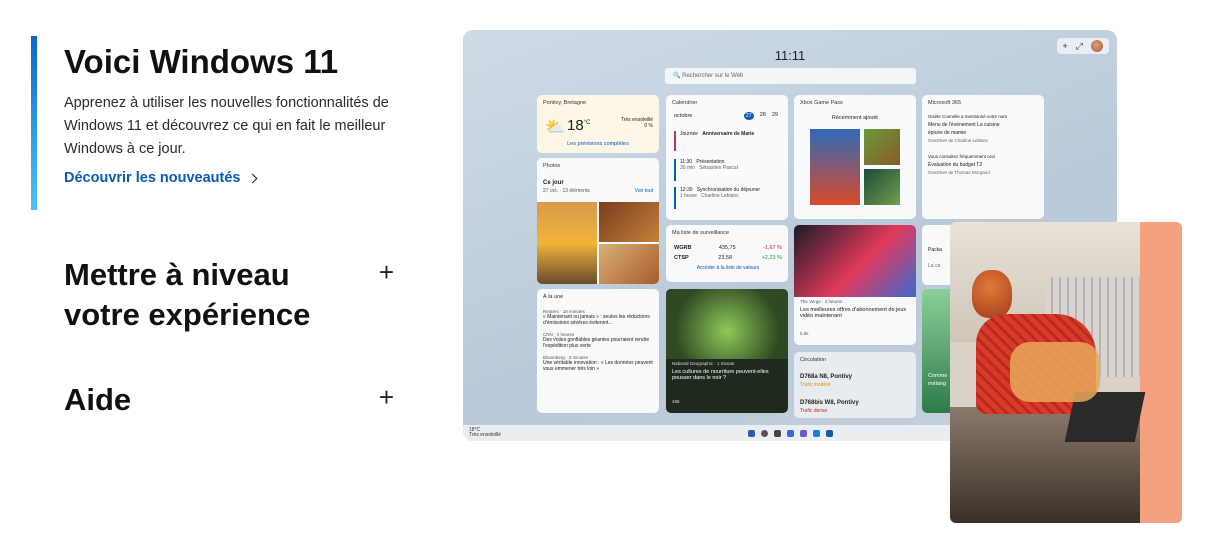 This screenshot has height=547, width=1207. What do you see at coordinates (790, 76) in the screenshot?
I see `search-input: 🔍 Rechercher sur le Web` at bounding box center [790, 76].